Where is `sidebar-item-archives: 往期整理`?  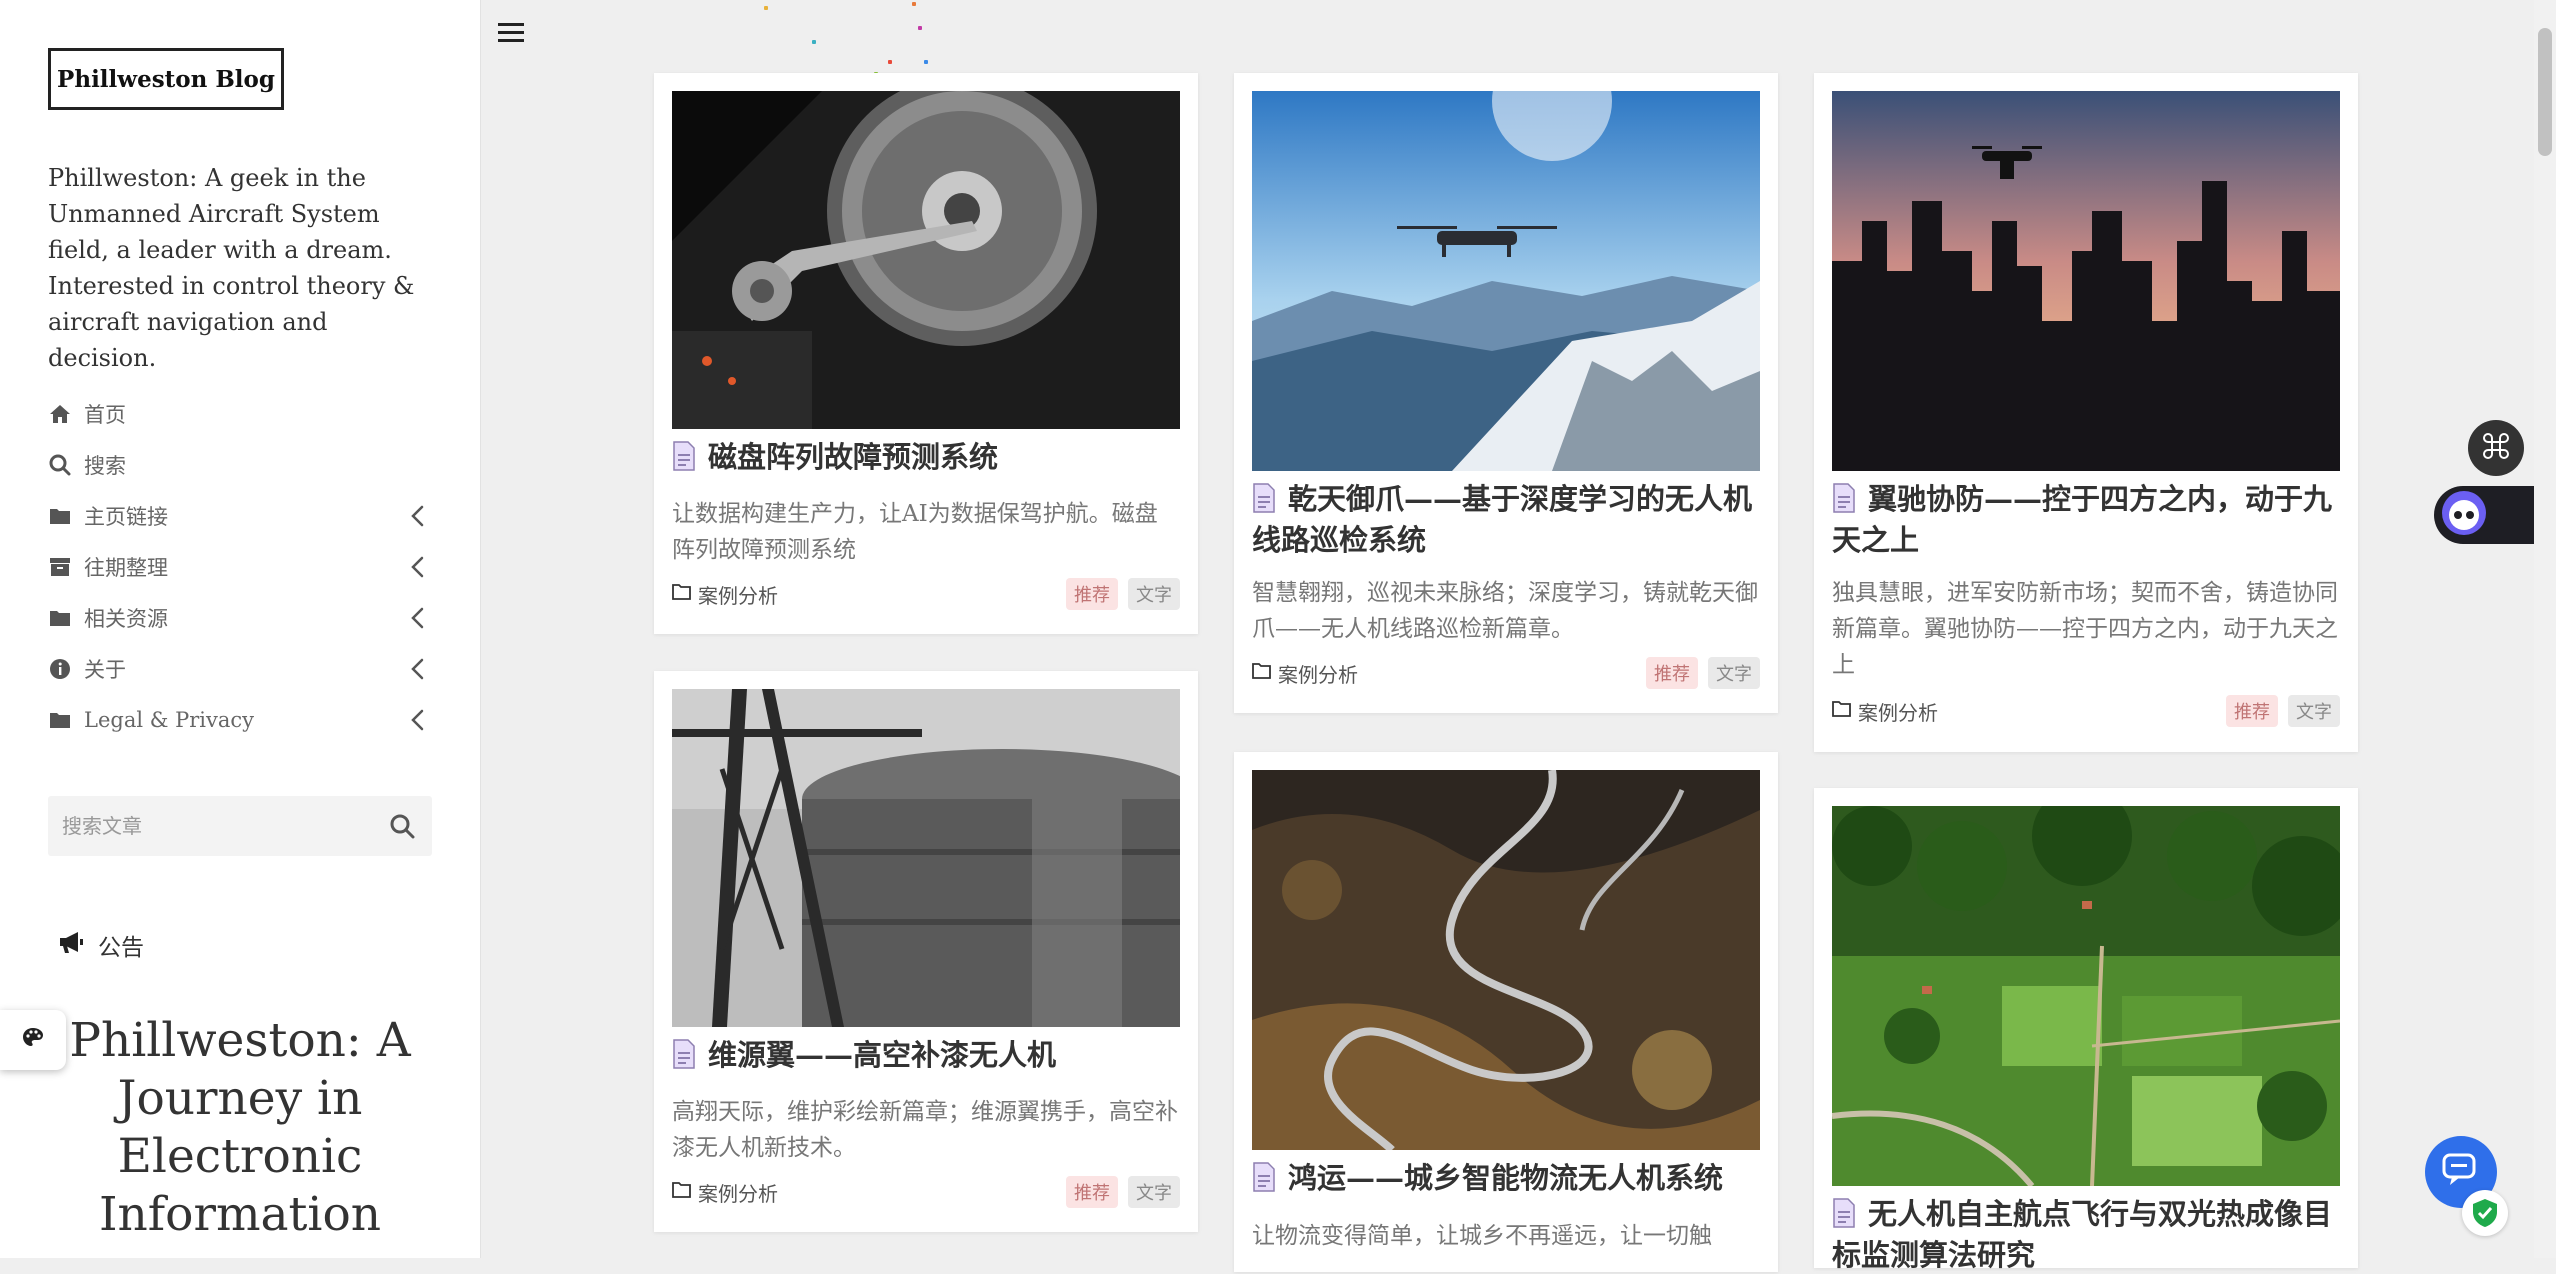 sidebar-item-archives: 往期整理 is located at coordinates (238, 566).